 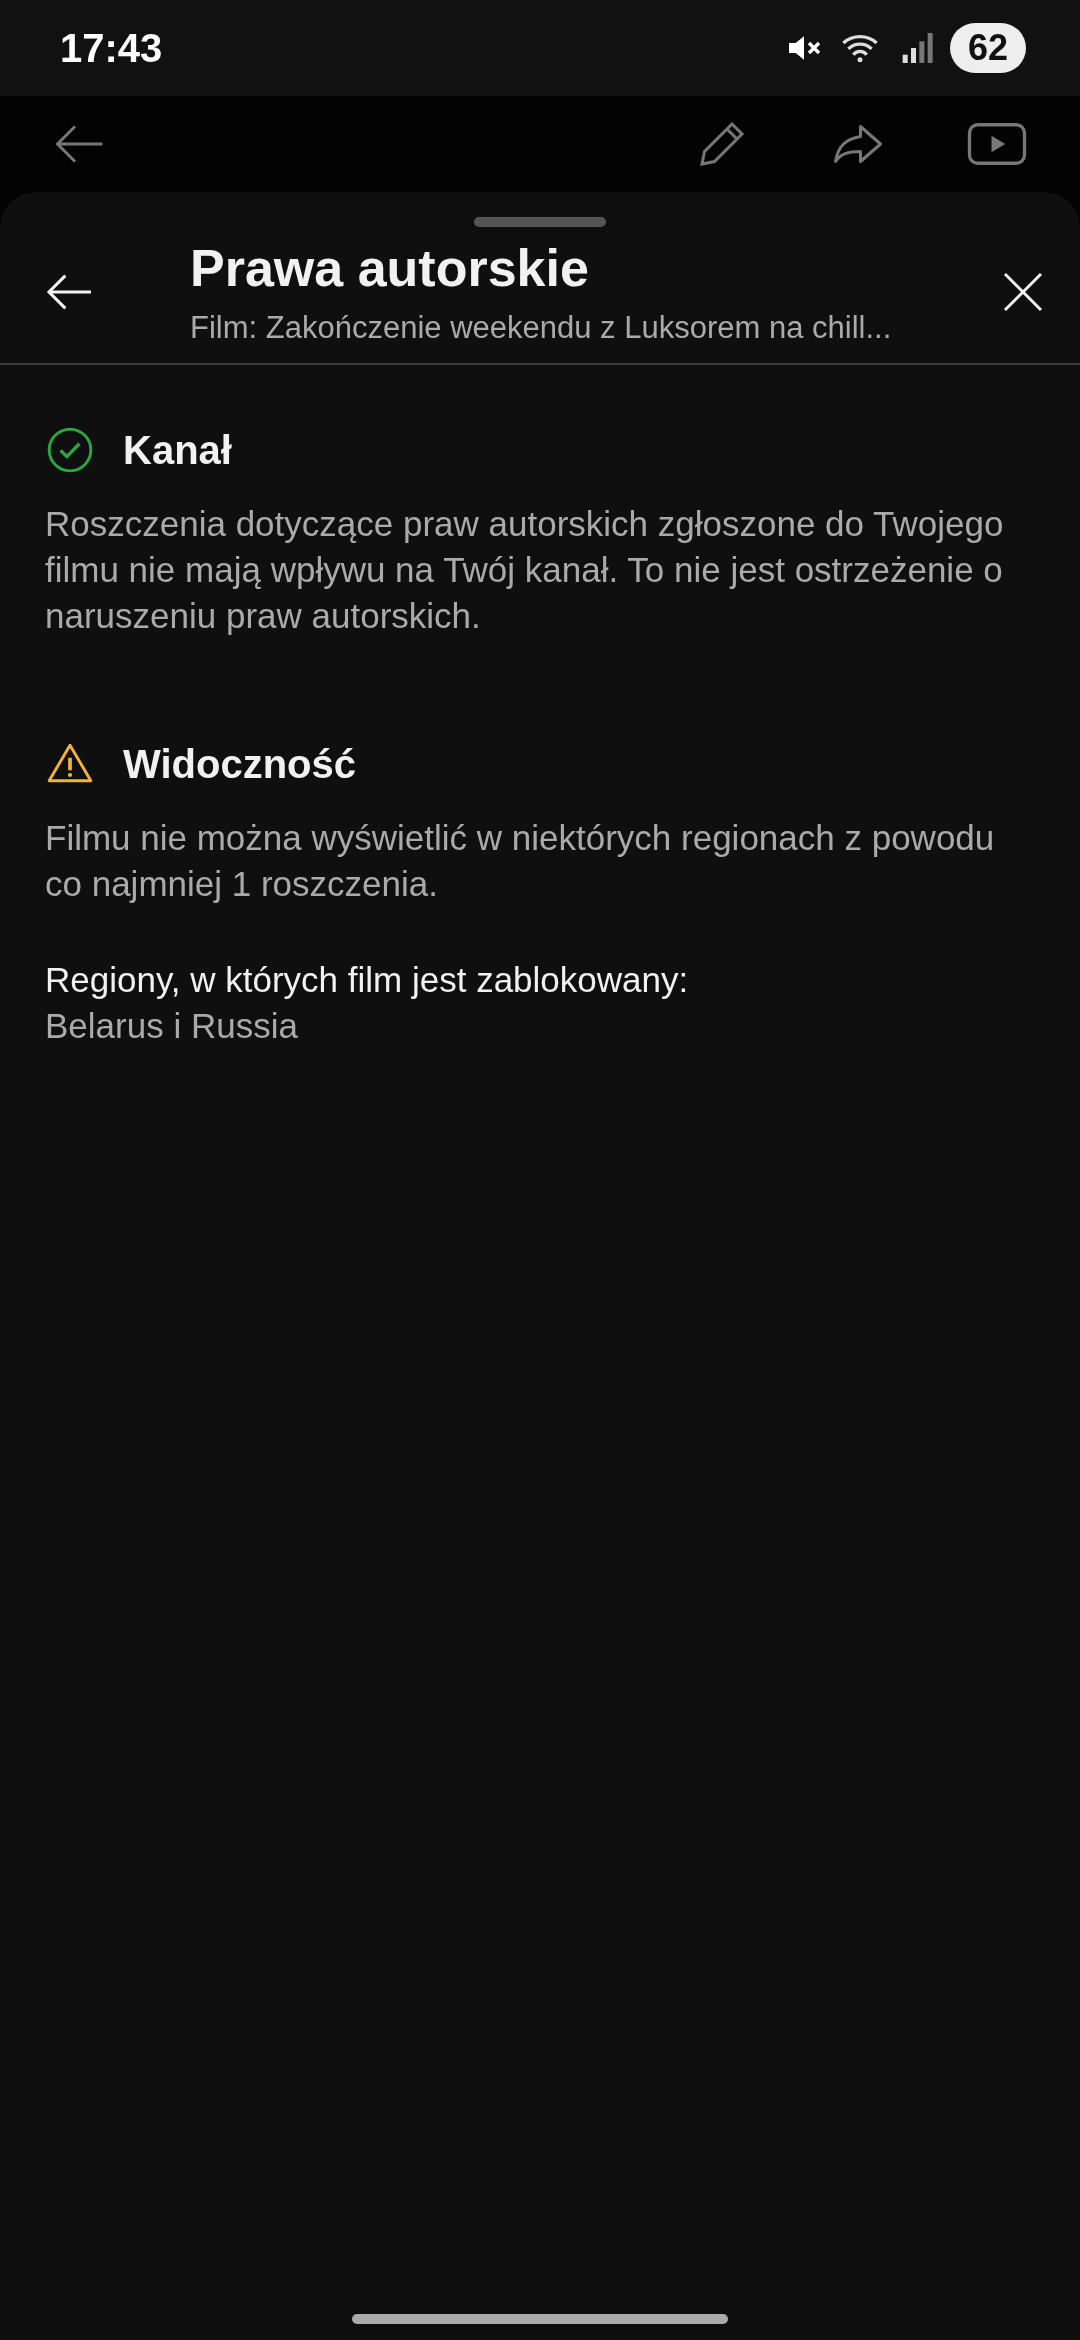 What do you see at coordinates (70, 450) in the screenshot?
I see `check-circle-icon` at bounding box center [70, 450].